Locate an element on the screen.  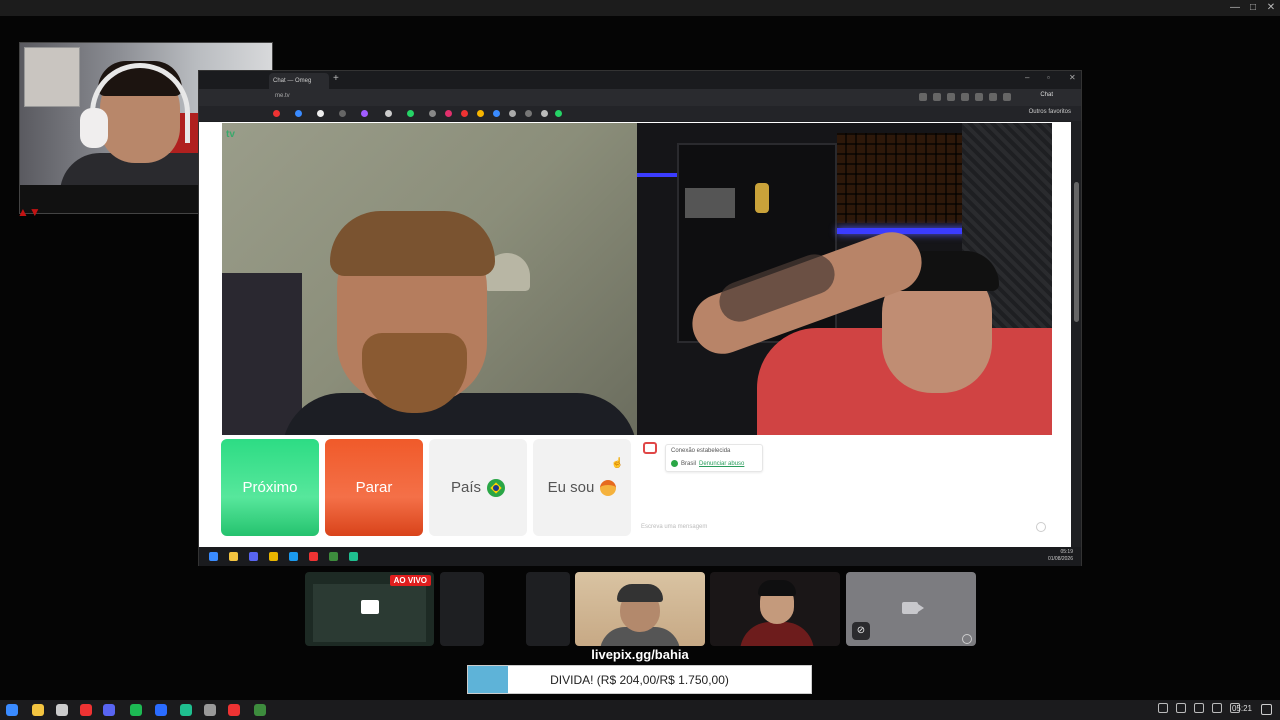
emoji-icon is located at coordinates (1041, 527).